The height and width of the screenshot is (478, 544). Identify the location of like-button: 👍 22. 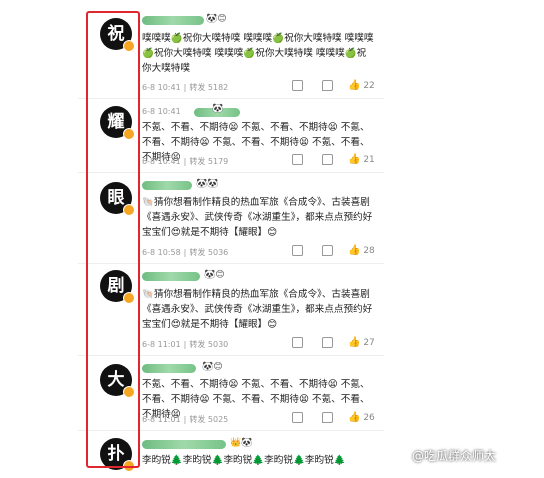
(361, 86).